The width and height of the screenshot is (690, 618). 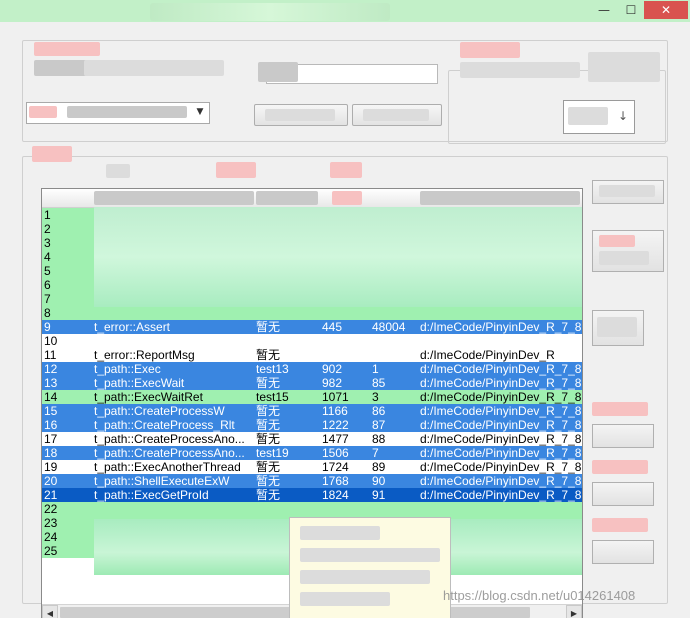 I want to click on close-button: ✕, so click(x=666, y=10).